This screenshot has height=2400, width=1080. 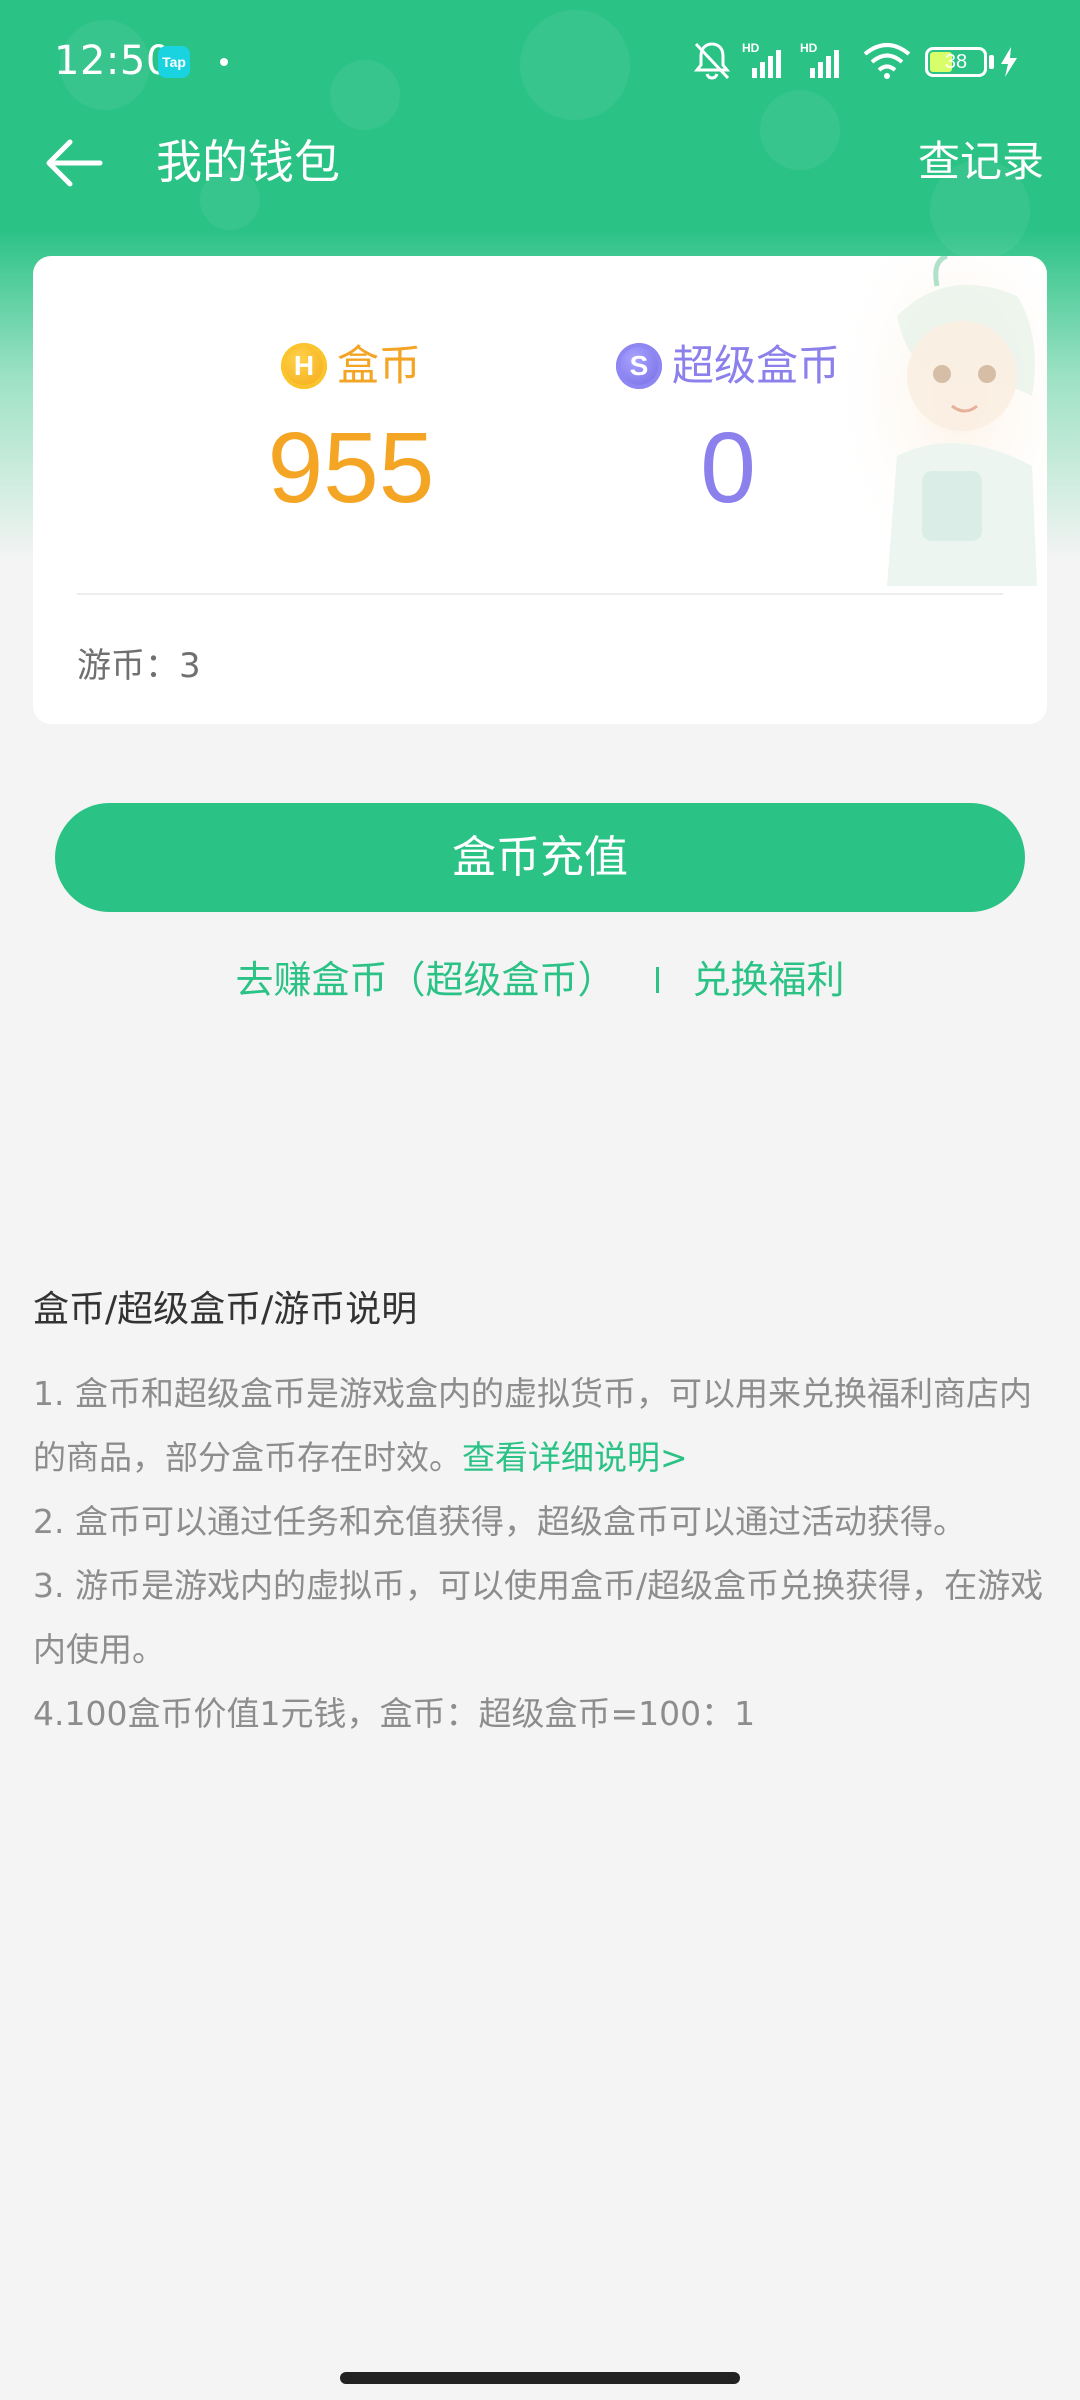 What do you see at coordinates (224, 62) in the screenshot?
I see `notification-dot` at bounding box center [224, 62].